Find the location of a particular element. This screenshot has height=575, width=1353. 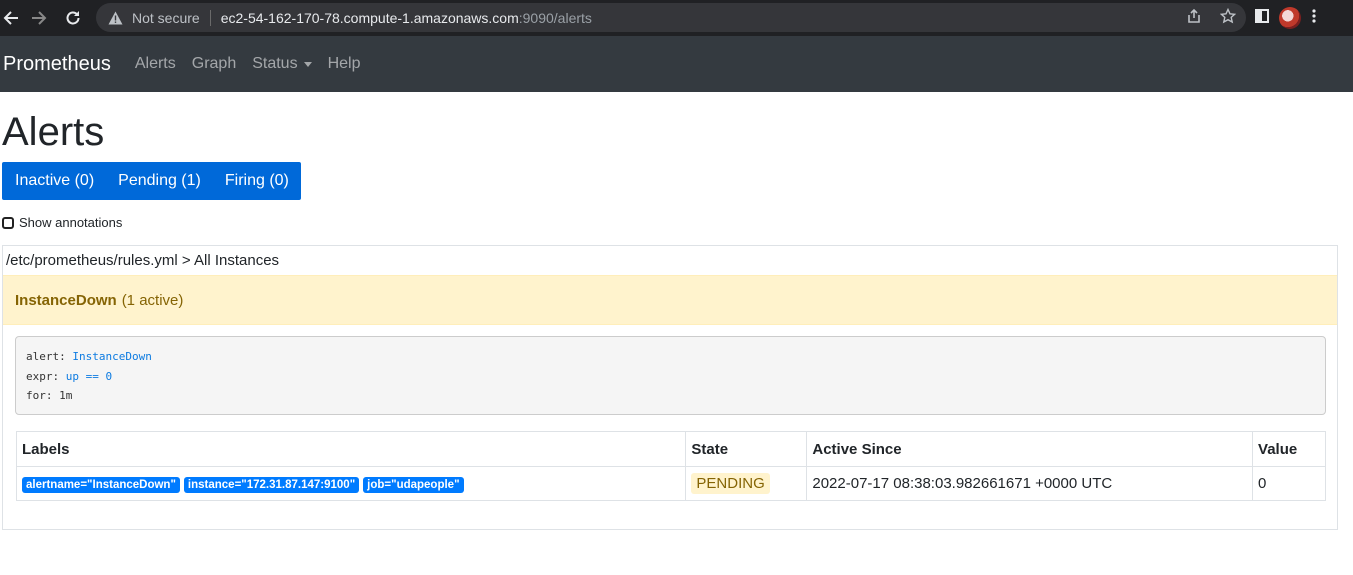

rule-alert-line: alert: InstanceDown is located at coordinates (670, 357).